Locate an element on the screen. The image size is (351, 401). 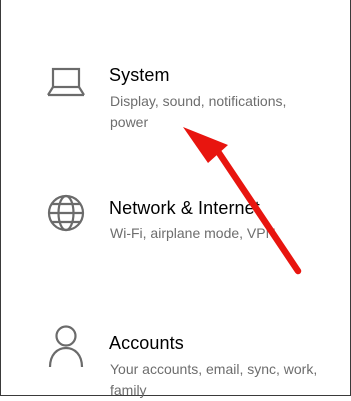
settings-tile-title: System is located at coordinates (139, 75).